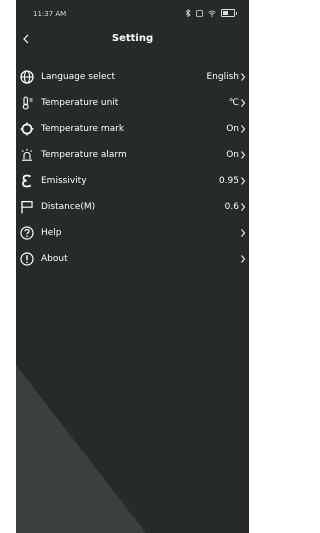  I want to click on page-title: Setting, so click(132, 38).